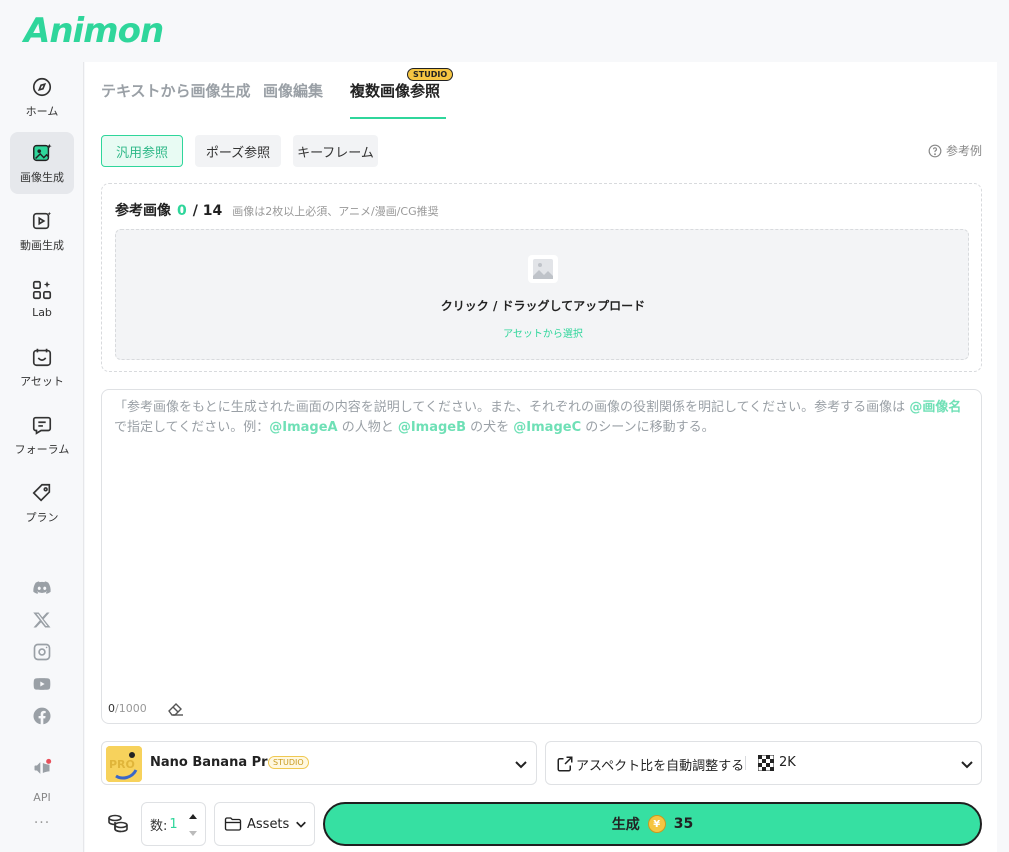  What do you see at coordinates (42, 449) in the screenshot?
I see `sidebar-item-label: フォーラム` at bounding box center [42, 449].